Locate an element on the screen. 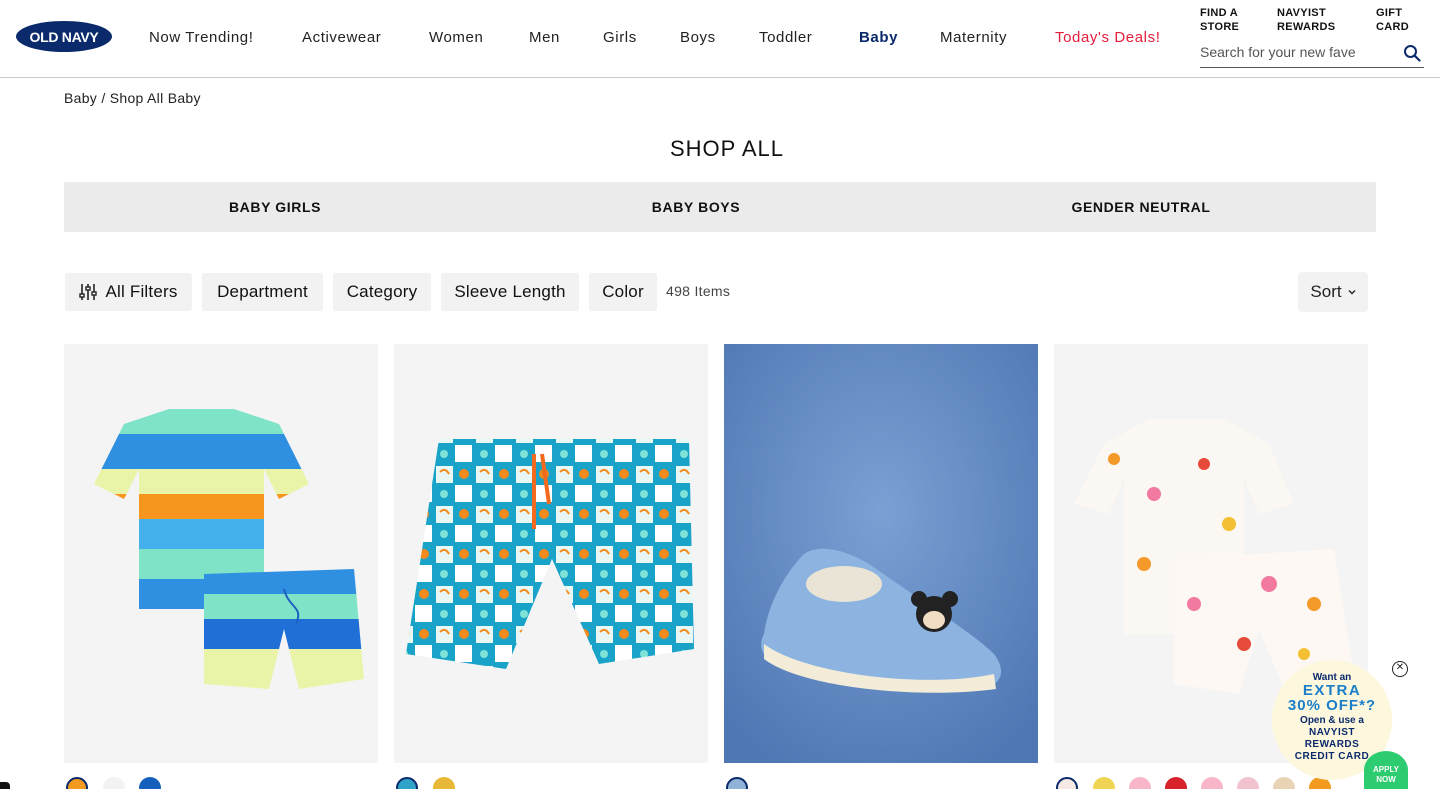 The height and width of the screenshot is (789, 1440). all-filters-button: All Filters is located at coordinates (128, 292).